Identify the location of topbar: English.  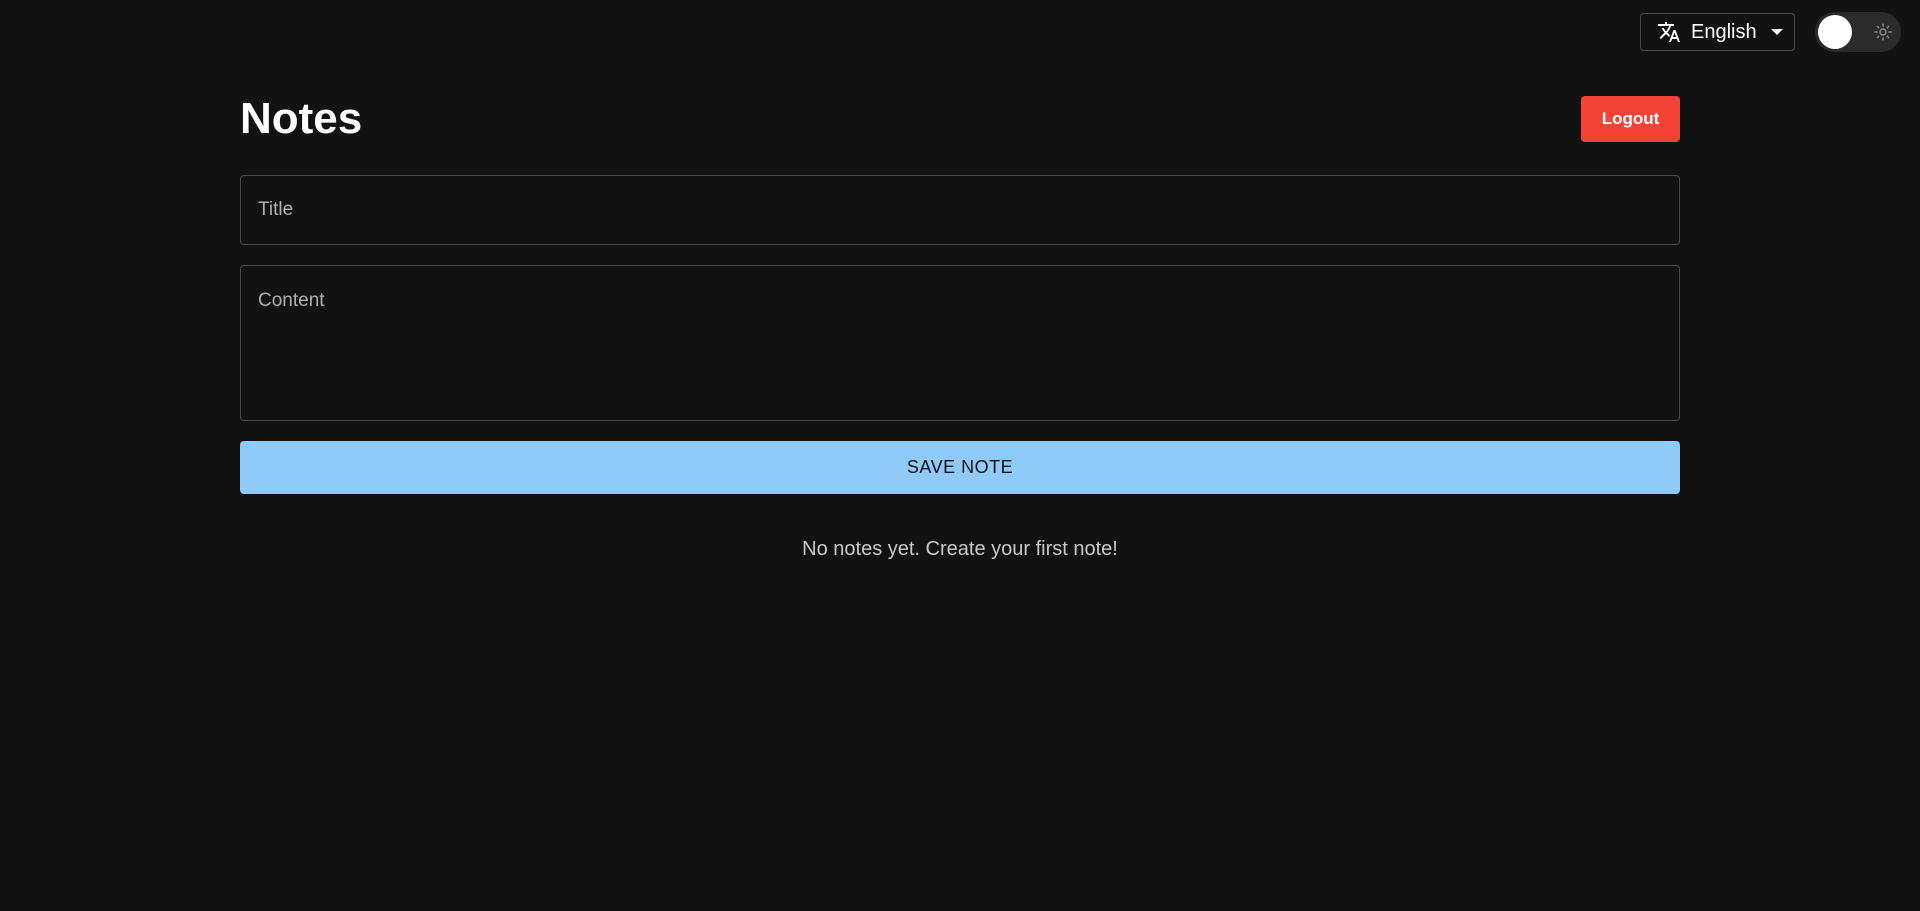
(1770, 32).